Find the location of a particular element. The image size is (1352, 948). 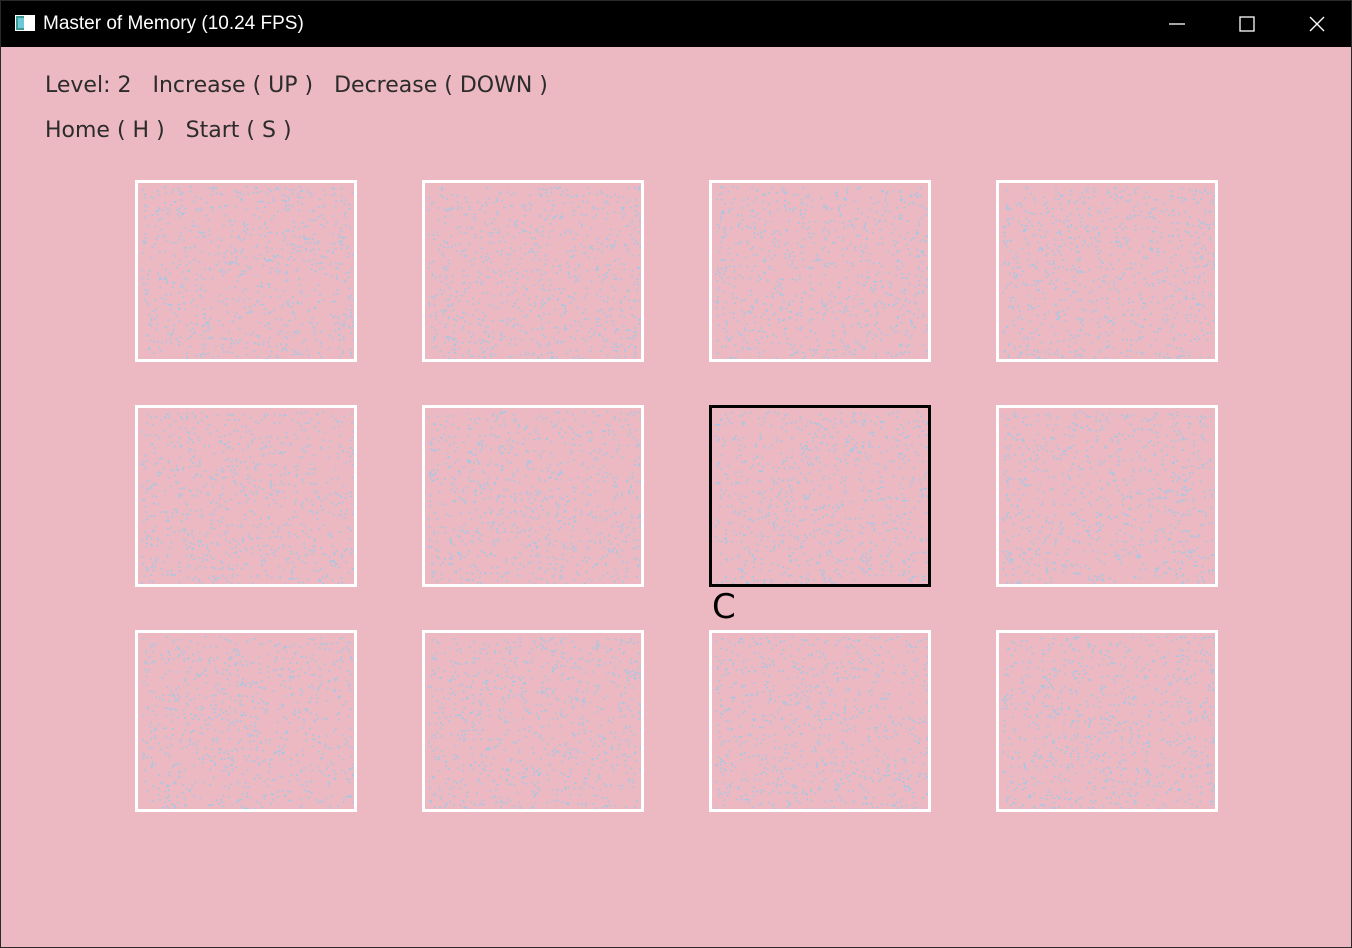

close-icon is located at coordinates (1317, 24).